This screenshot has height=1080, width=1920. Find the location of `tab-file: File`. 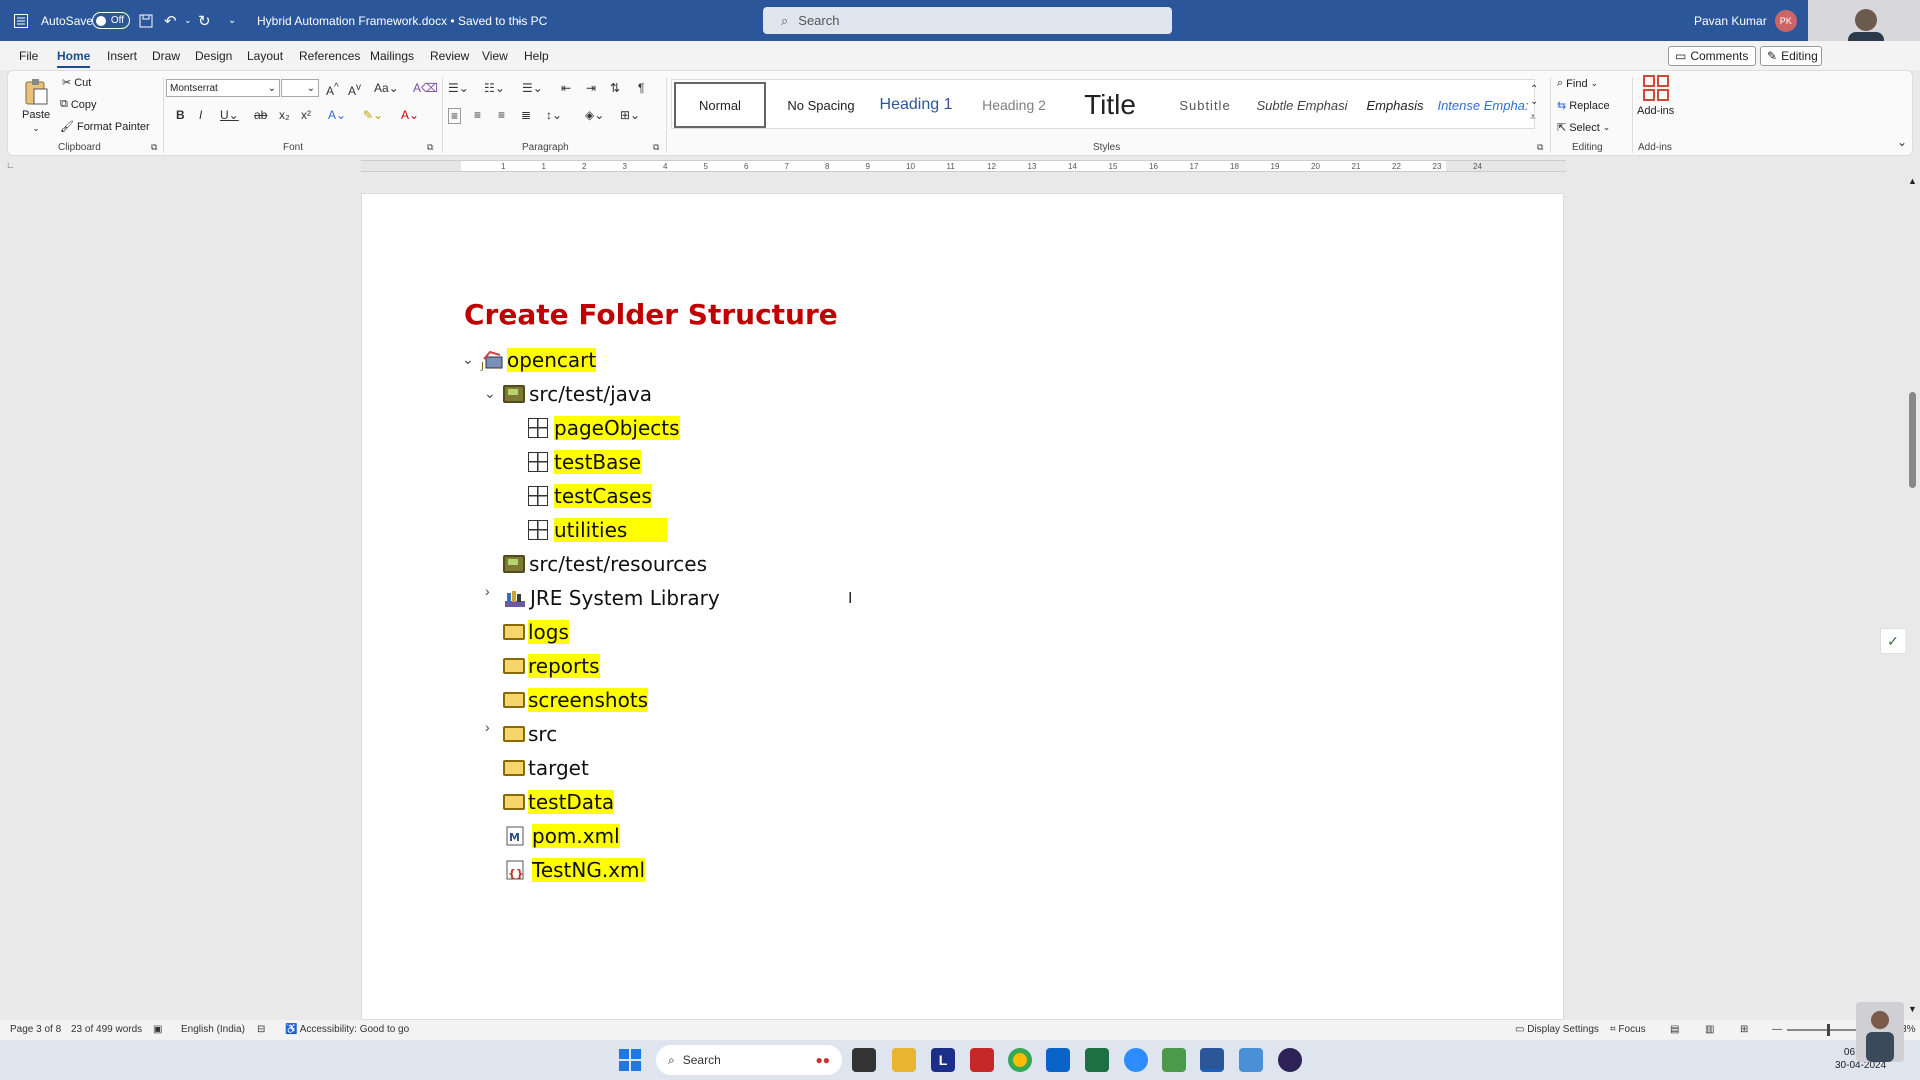

tab-file: File is located at coordinates (28, 56).